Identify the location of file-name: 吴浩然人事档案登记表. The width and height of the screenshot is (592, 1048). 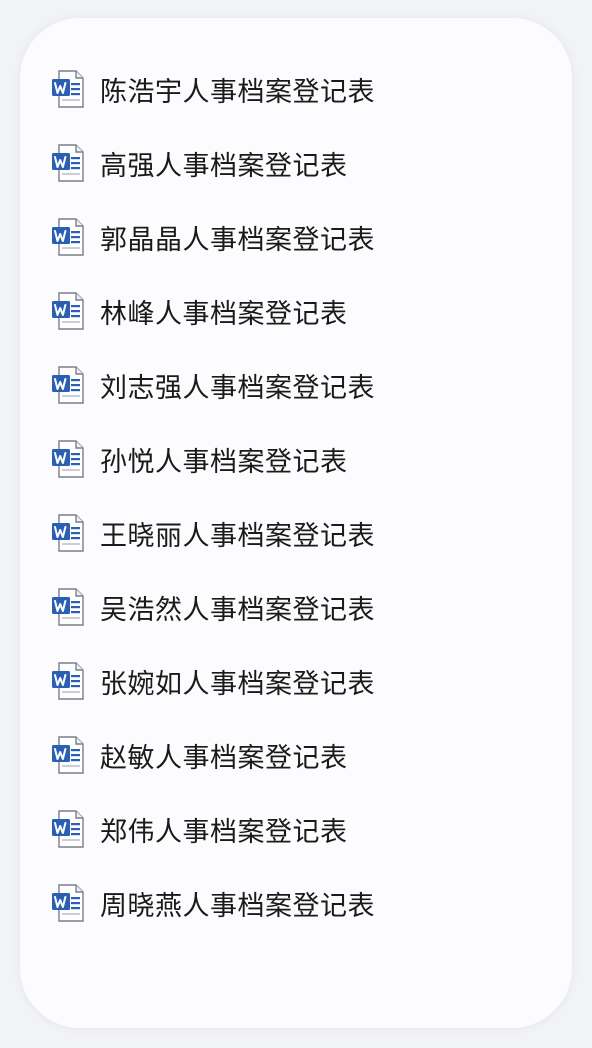
(237, 610).